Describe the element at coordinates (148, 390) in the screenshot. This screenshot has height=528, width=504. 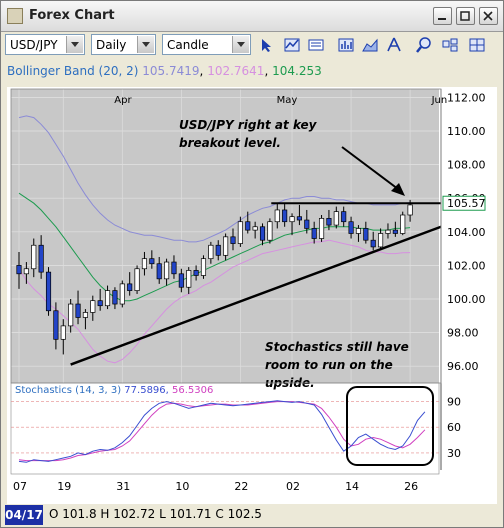
I see `stochastics-k-value: 77.5896,` at that location.